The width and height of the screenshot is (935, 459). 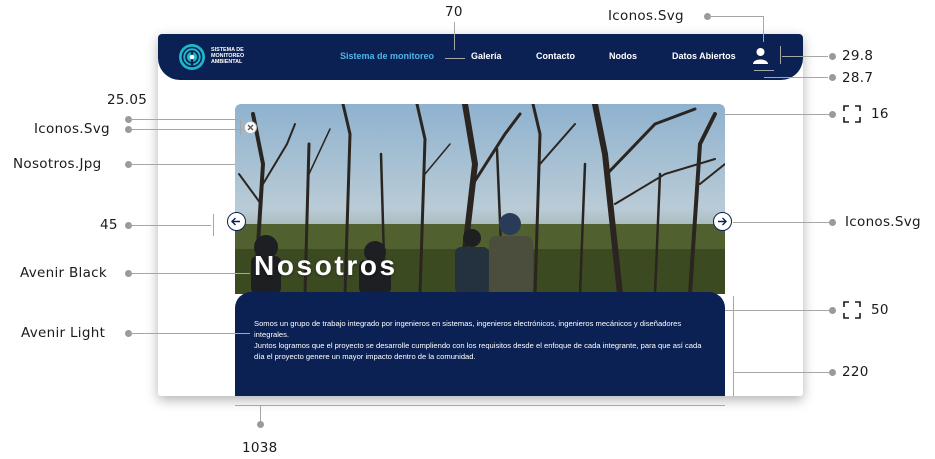 What do you see at coordinates (646, 16) in the screenshot?
I see `annotation-icons-top: Iconos.Svg` at bounding box center [646, 16].